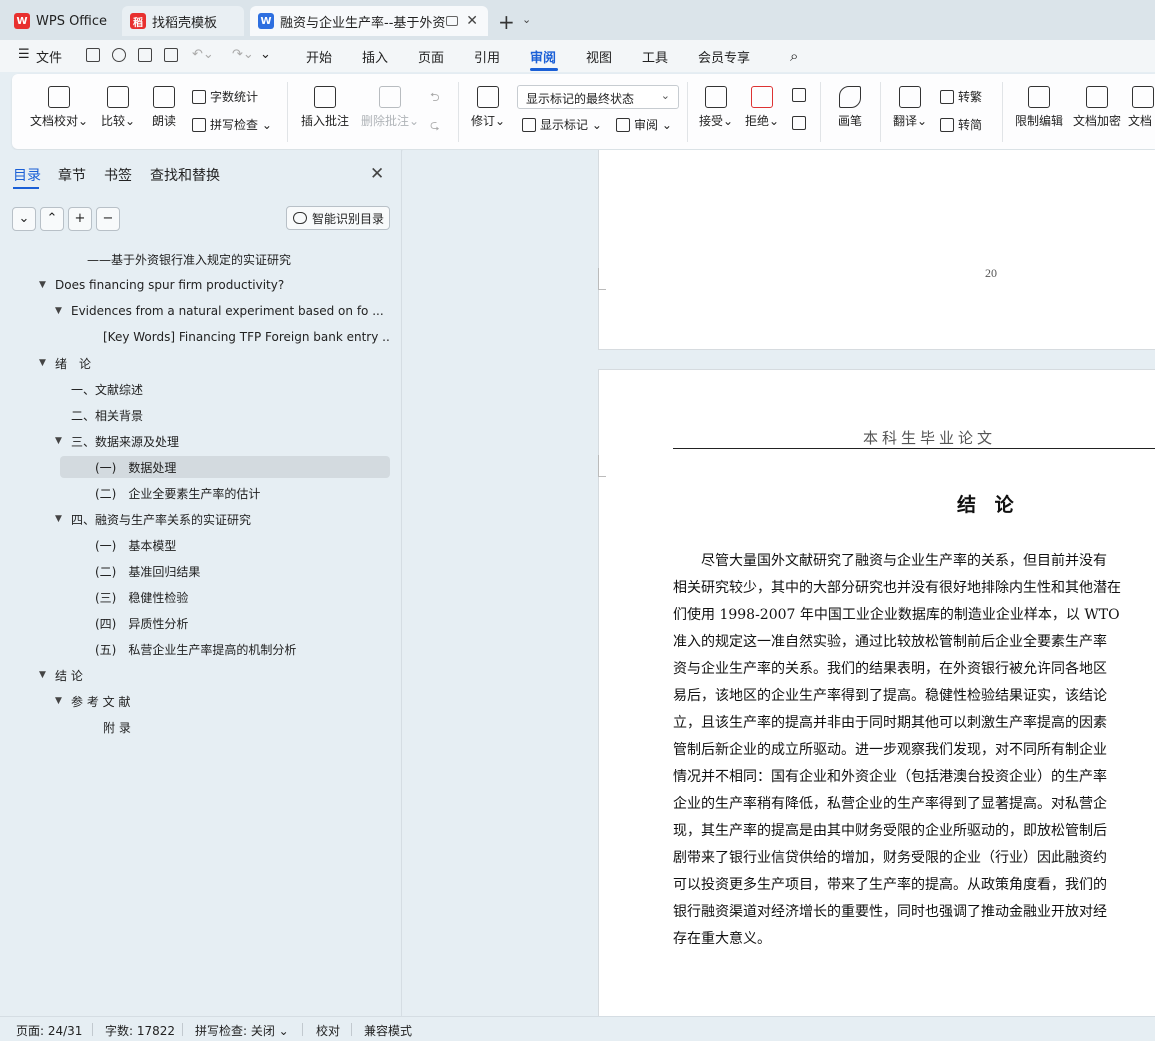 The image size is (1155, 1041). I want to click on nav-tab-find-replace: 查找和替换, so click(185, 175).